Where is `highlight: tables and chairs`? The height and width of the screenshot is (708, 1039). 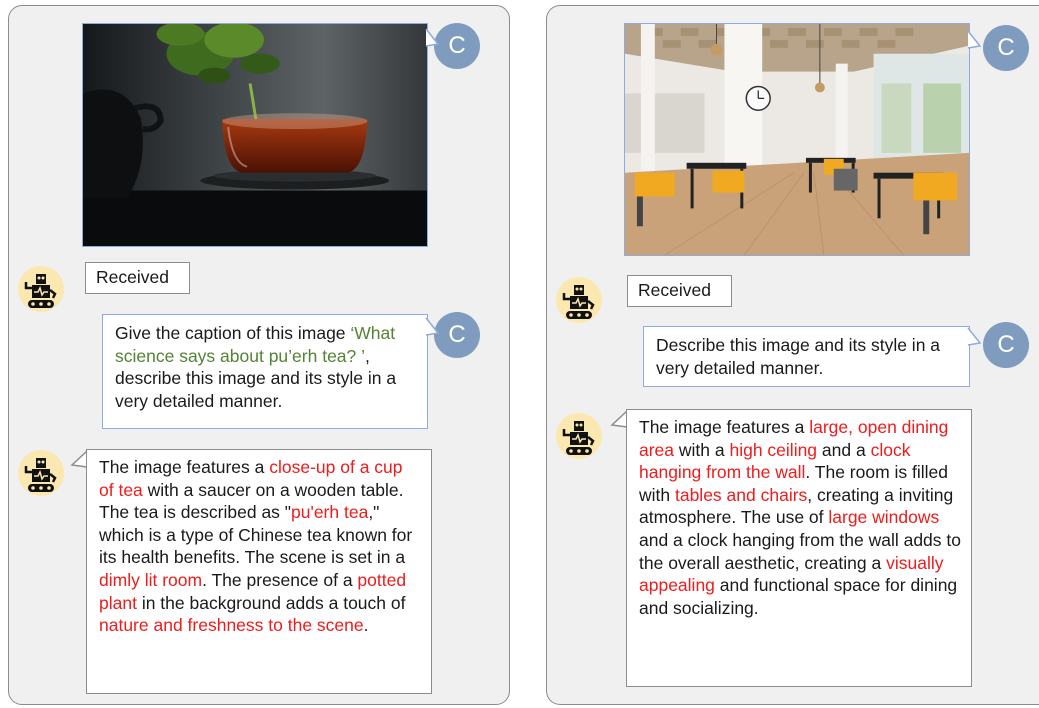
highlight: tables and chairs is located at coordinates (741, 494).